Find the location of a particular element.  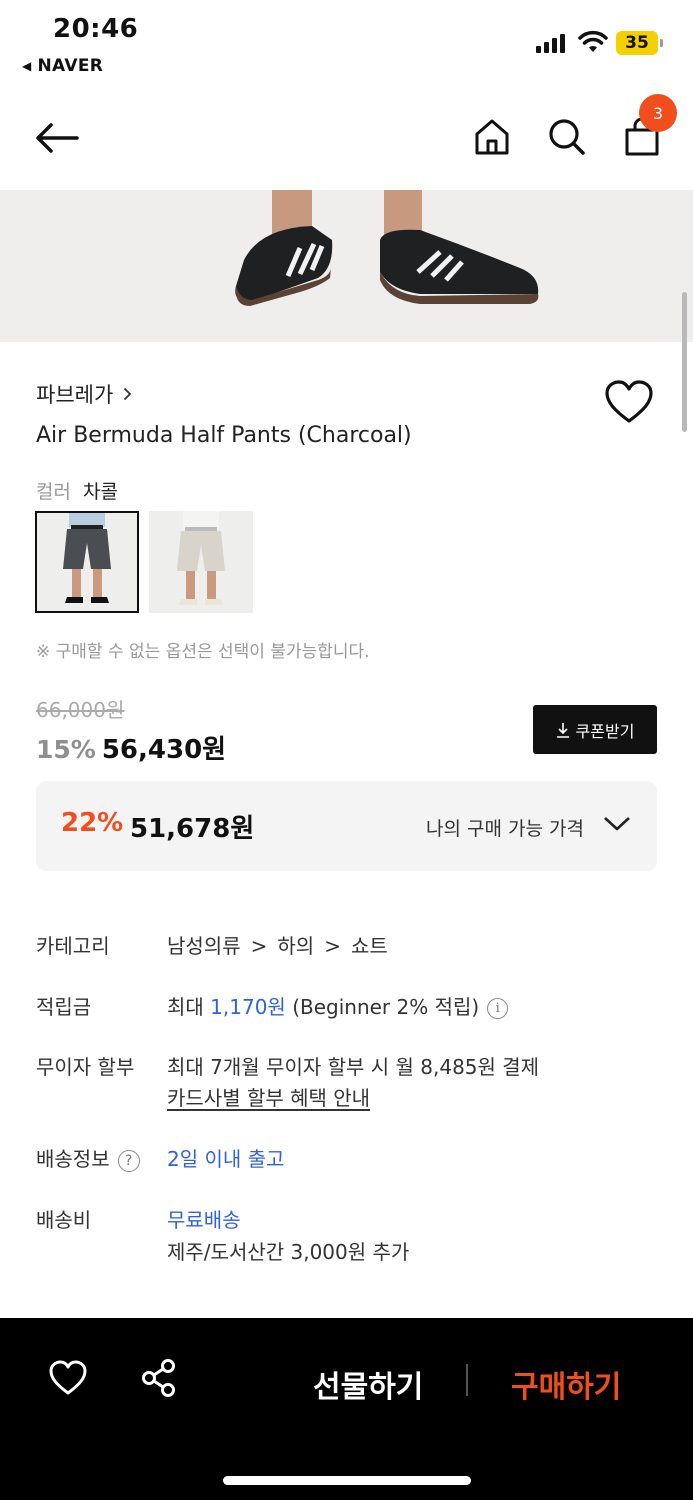

sale-price-line: 15% 56,430원 is located at coordinates (131, 747).